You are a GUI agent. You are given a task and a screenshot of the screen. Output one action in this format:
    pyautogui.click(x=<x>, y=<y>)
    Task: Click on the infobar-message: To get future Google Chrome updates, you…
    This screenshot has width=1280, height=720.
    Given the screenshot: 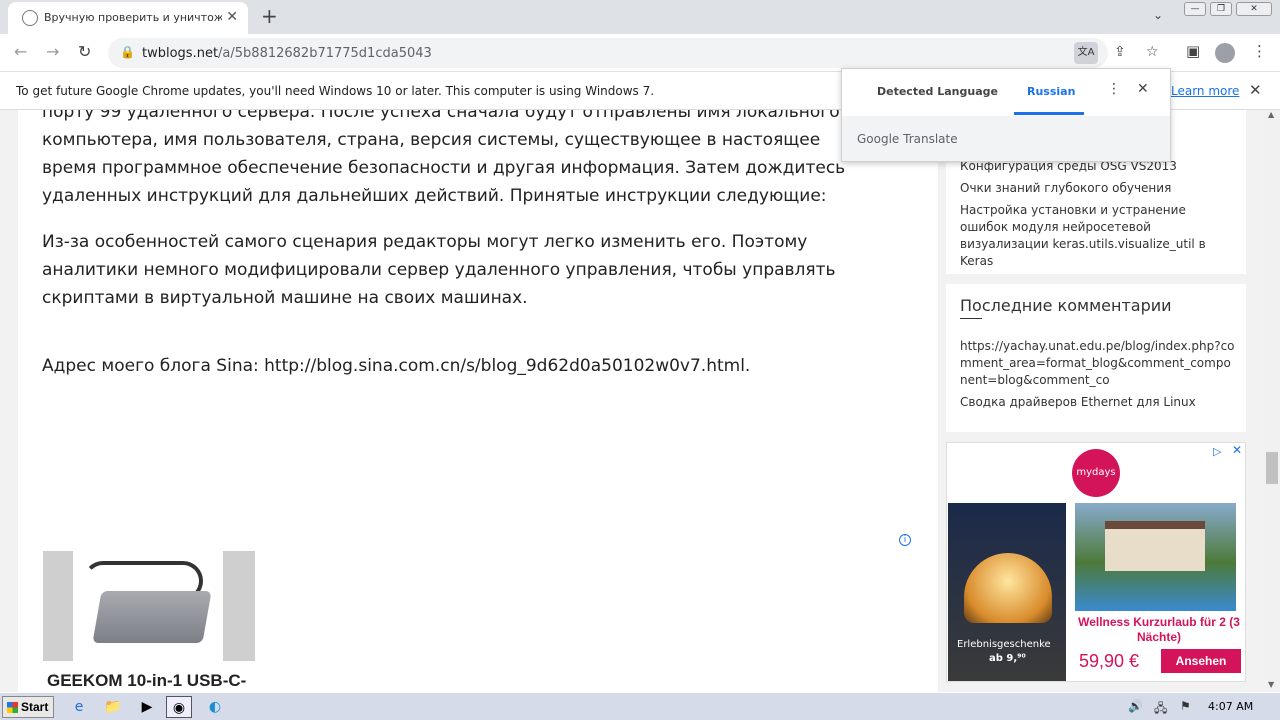 What is the action you would take?
    pyautogui.click(x=335, y=91)
    